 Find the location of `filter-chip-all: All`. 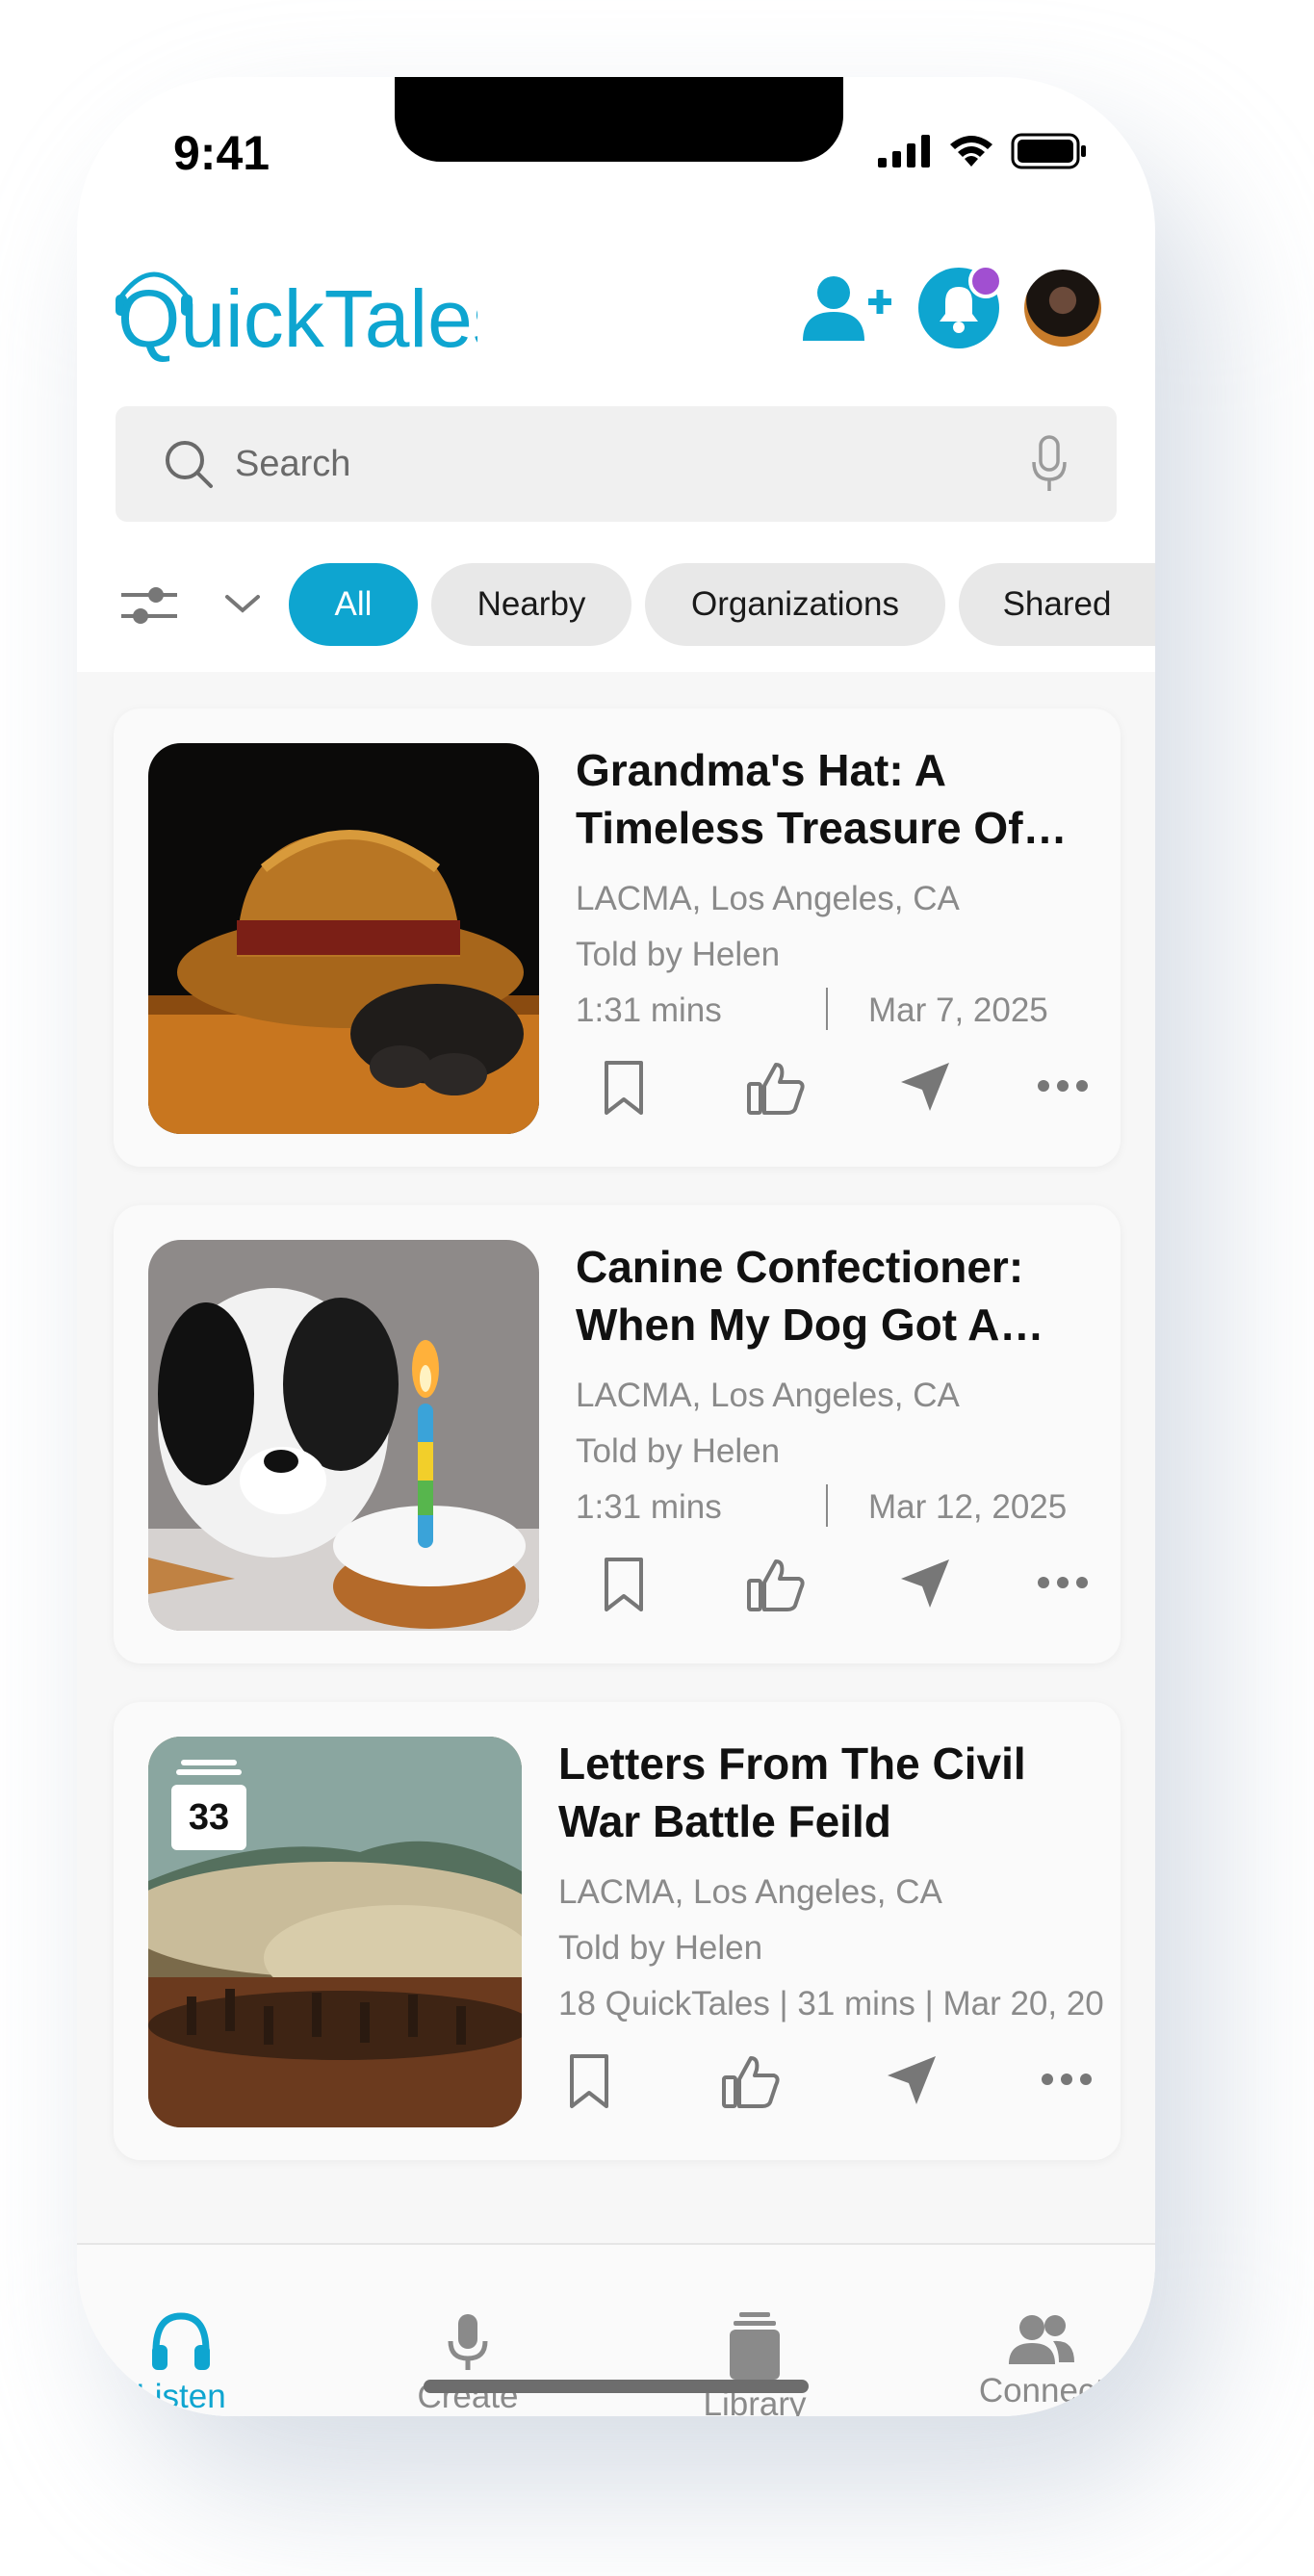

filter-chip-all: All is located at coordinates (354, 604).